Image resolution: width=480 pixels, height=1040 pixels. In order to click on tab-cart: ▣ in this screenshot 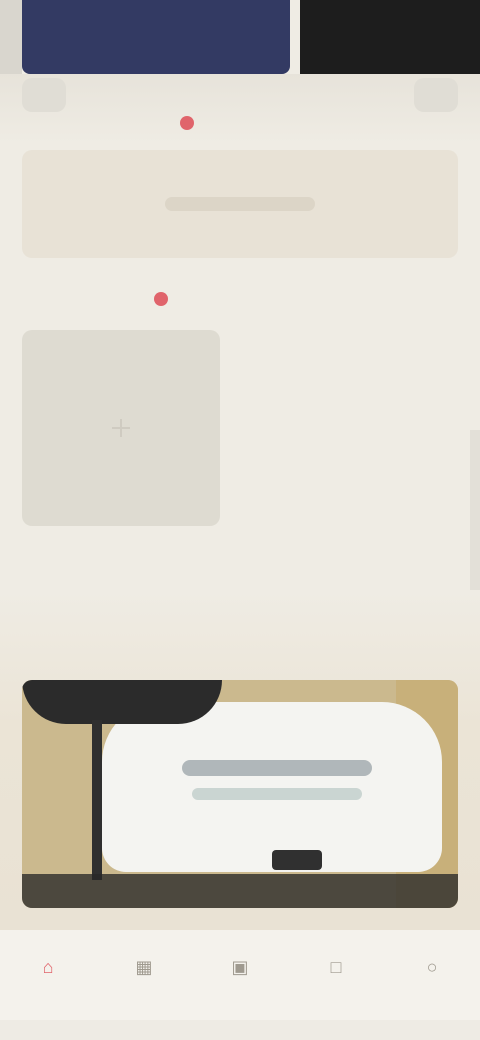, I will do `click(240, 970)`.